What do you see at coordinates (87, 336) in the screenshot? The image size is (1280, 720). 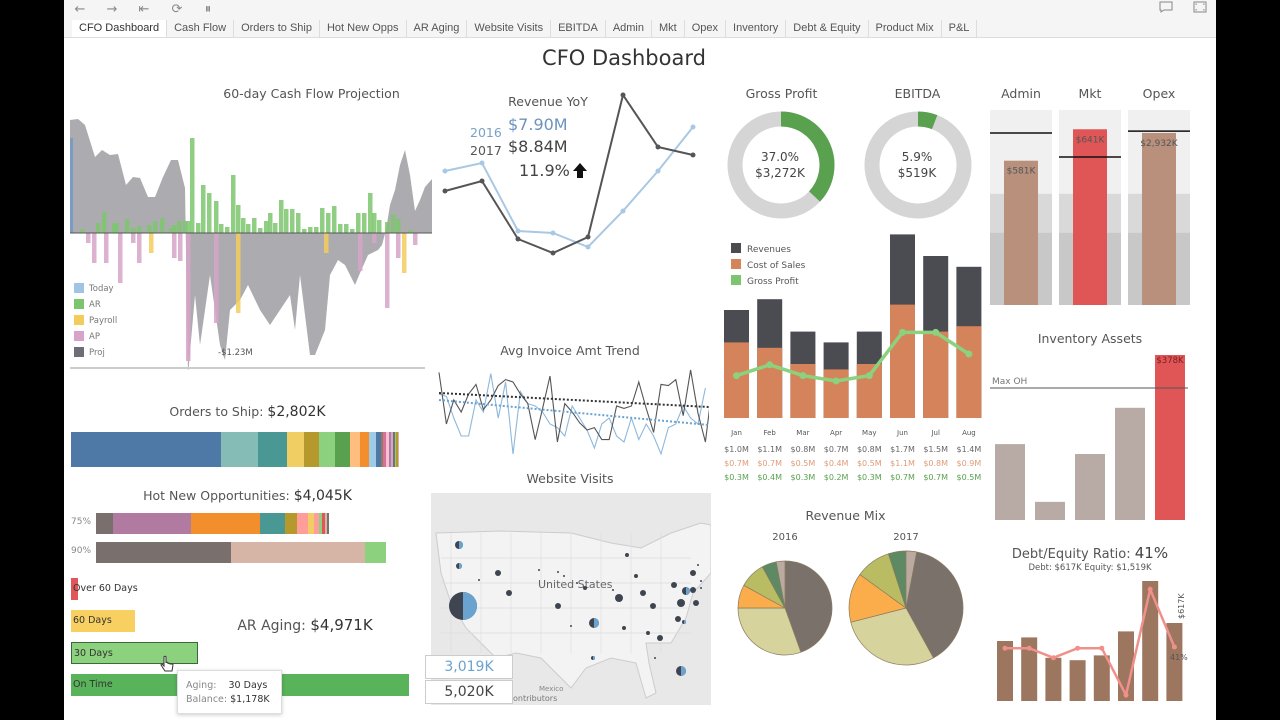 I see `legend-item-ap: AP` at bounding box center [87, 336].